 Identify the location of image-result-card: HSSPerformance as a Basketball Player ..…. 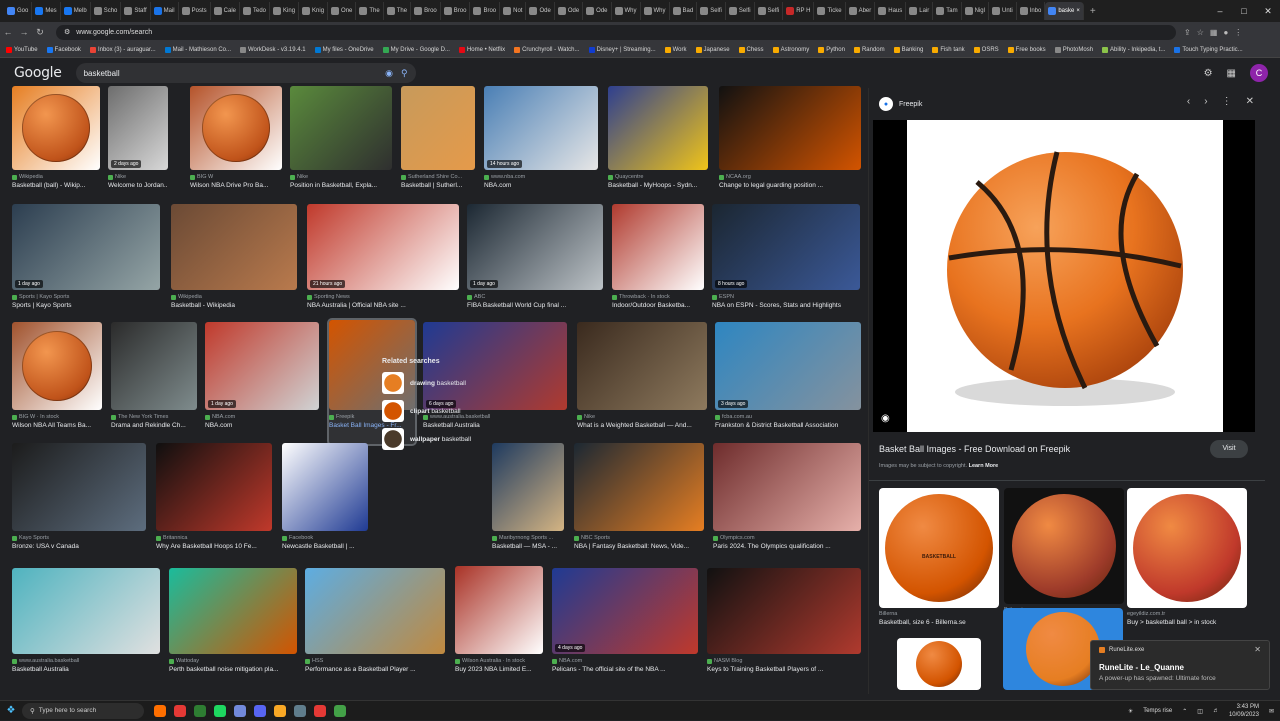
(375, 628).